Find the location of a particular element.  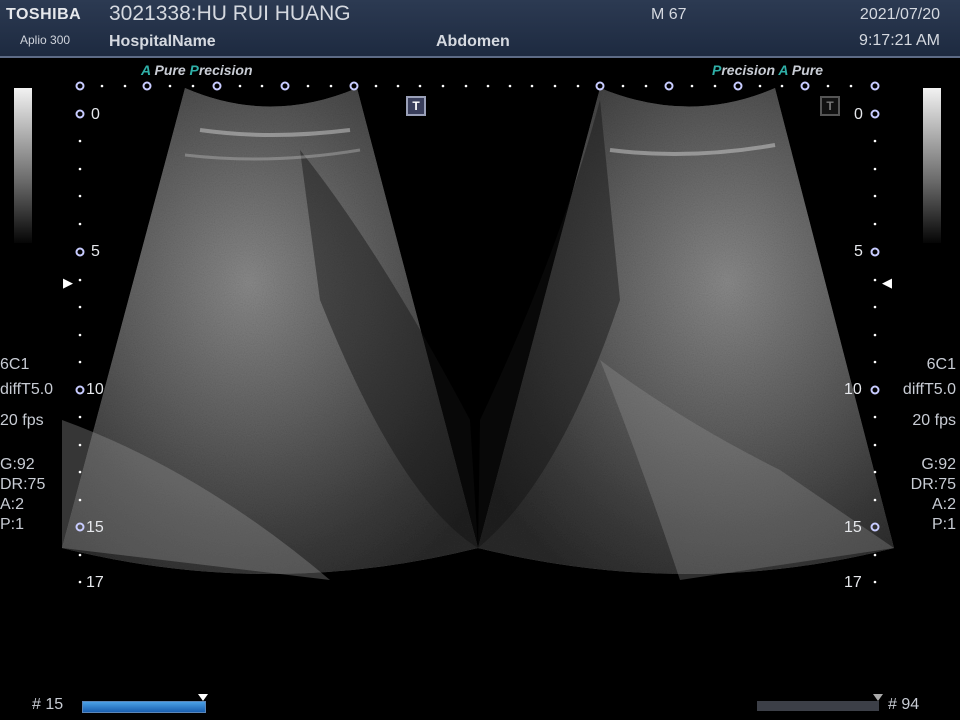

left-framerate: 20 fps is located at coordinates (22, 420).